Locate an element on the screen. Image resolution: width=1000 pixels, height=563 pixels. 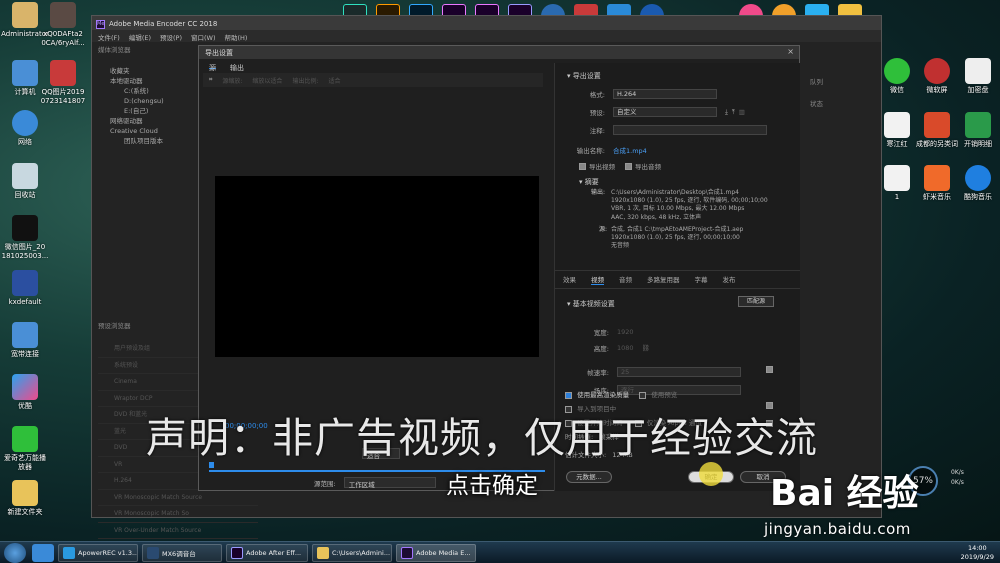
taskbar-item-mx6: MX6调音台 is located at coordinates (182, 552).